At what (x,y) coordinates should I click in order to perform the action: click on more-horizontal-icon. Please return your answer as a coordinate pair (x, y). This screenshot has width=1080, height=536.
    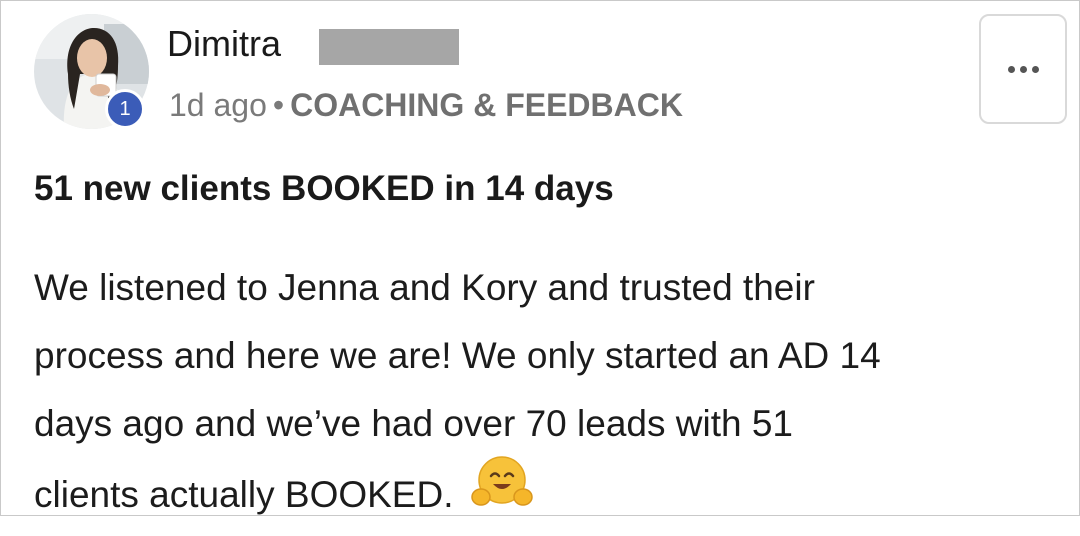
    Looking at the image, I should click on (1023, 69).